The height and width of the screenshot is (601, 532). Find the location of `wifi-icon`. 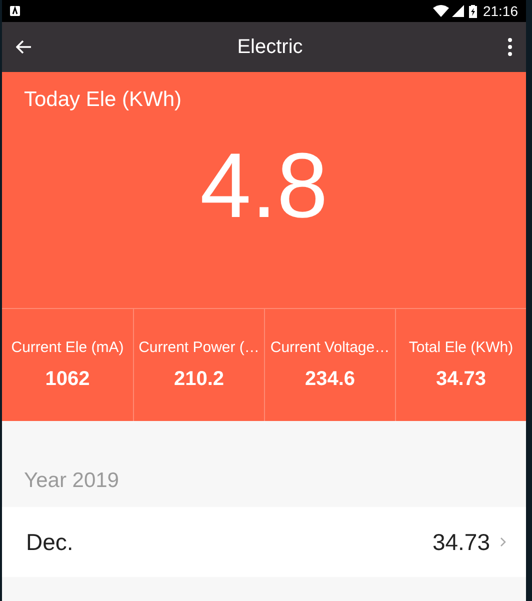

wifi-icon is located at coordinates (440, 11).